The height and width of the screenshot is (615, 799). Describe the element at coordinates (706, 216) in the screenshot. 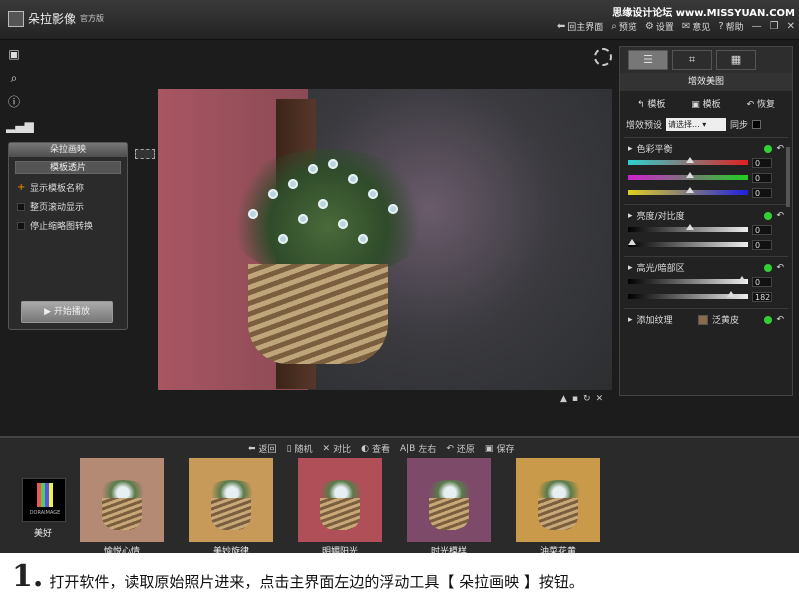

I see `section-header: ▸ 亮度/对比度 ↶` at that location.